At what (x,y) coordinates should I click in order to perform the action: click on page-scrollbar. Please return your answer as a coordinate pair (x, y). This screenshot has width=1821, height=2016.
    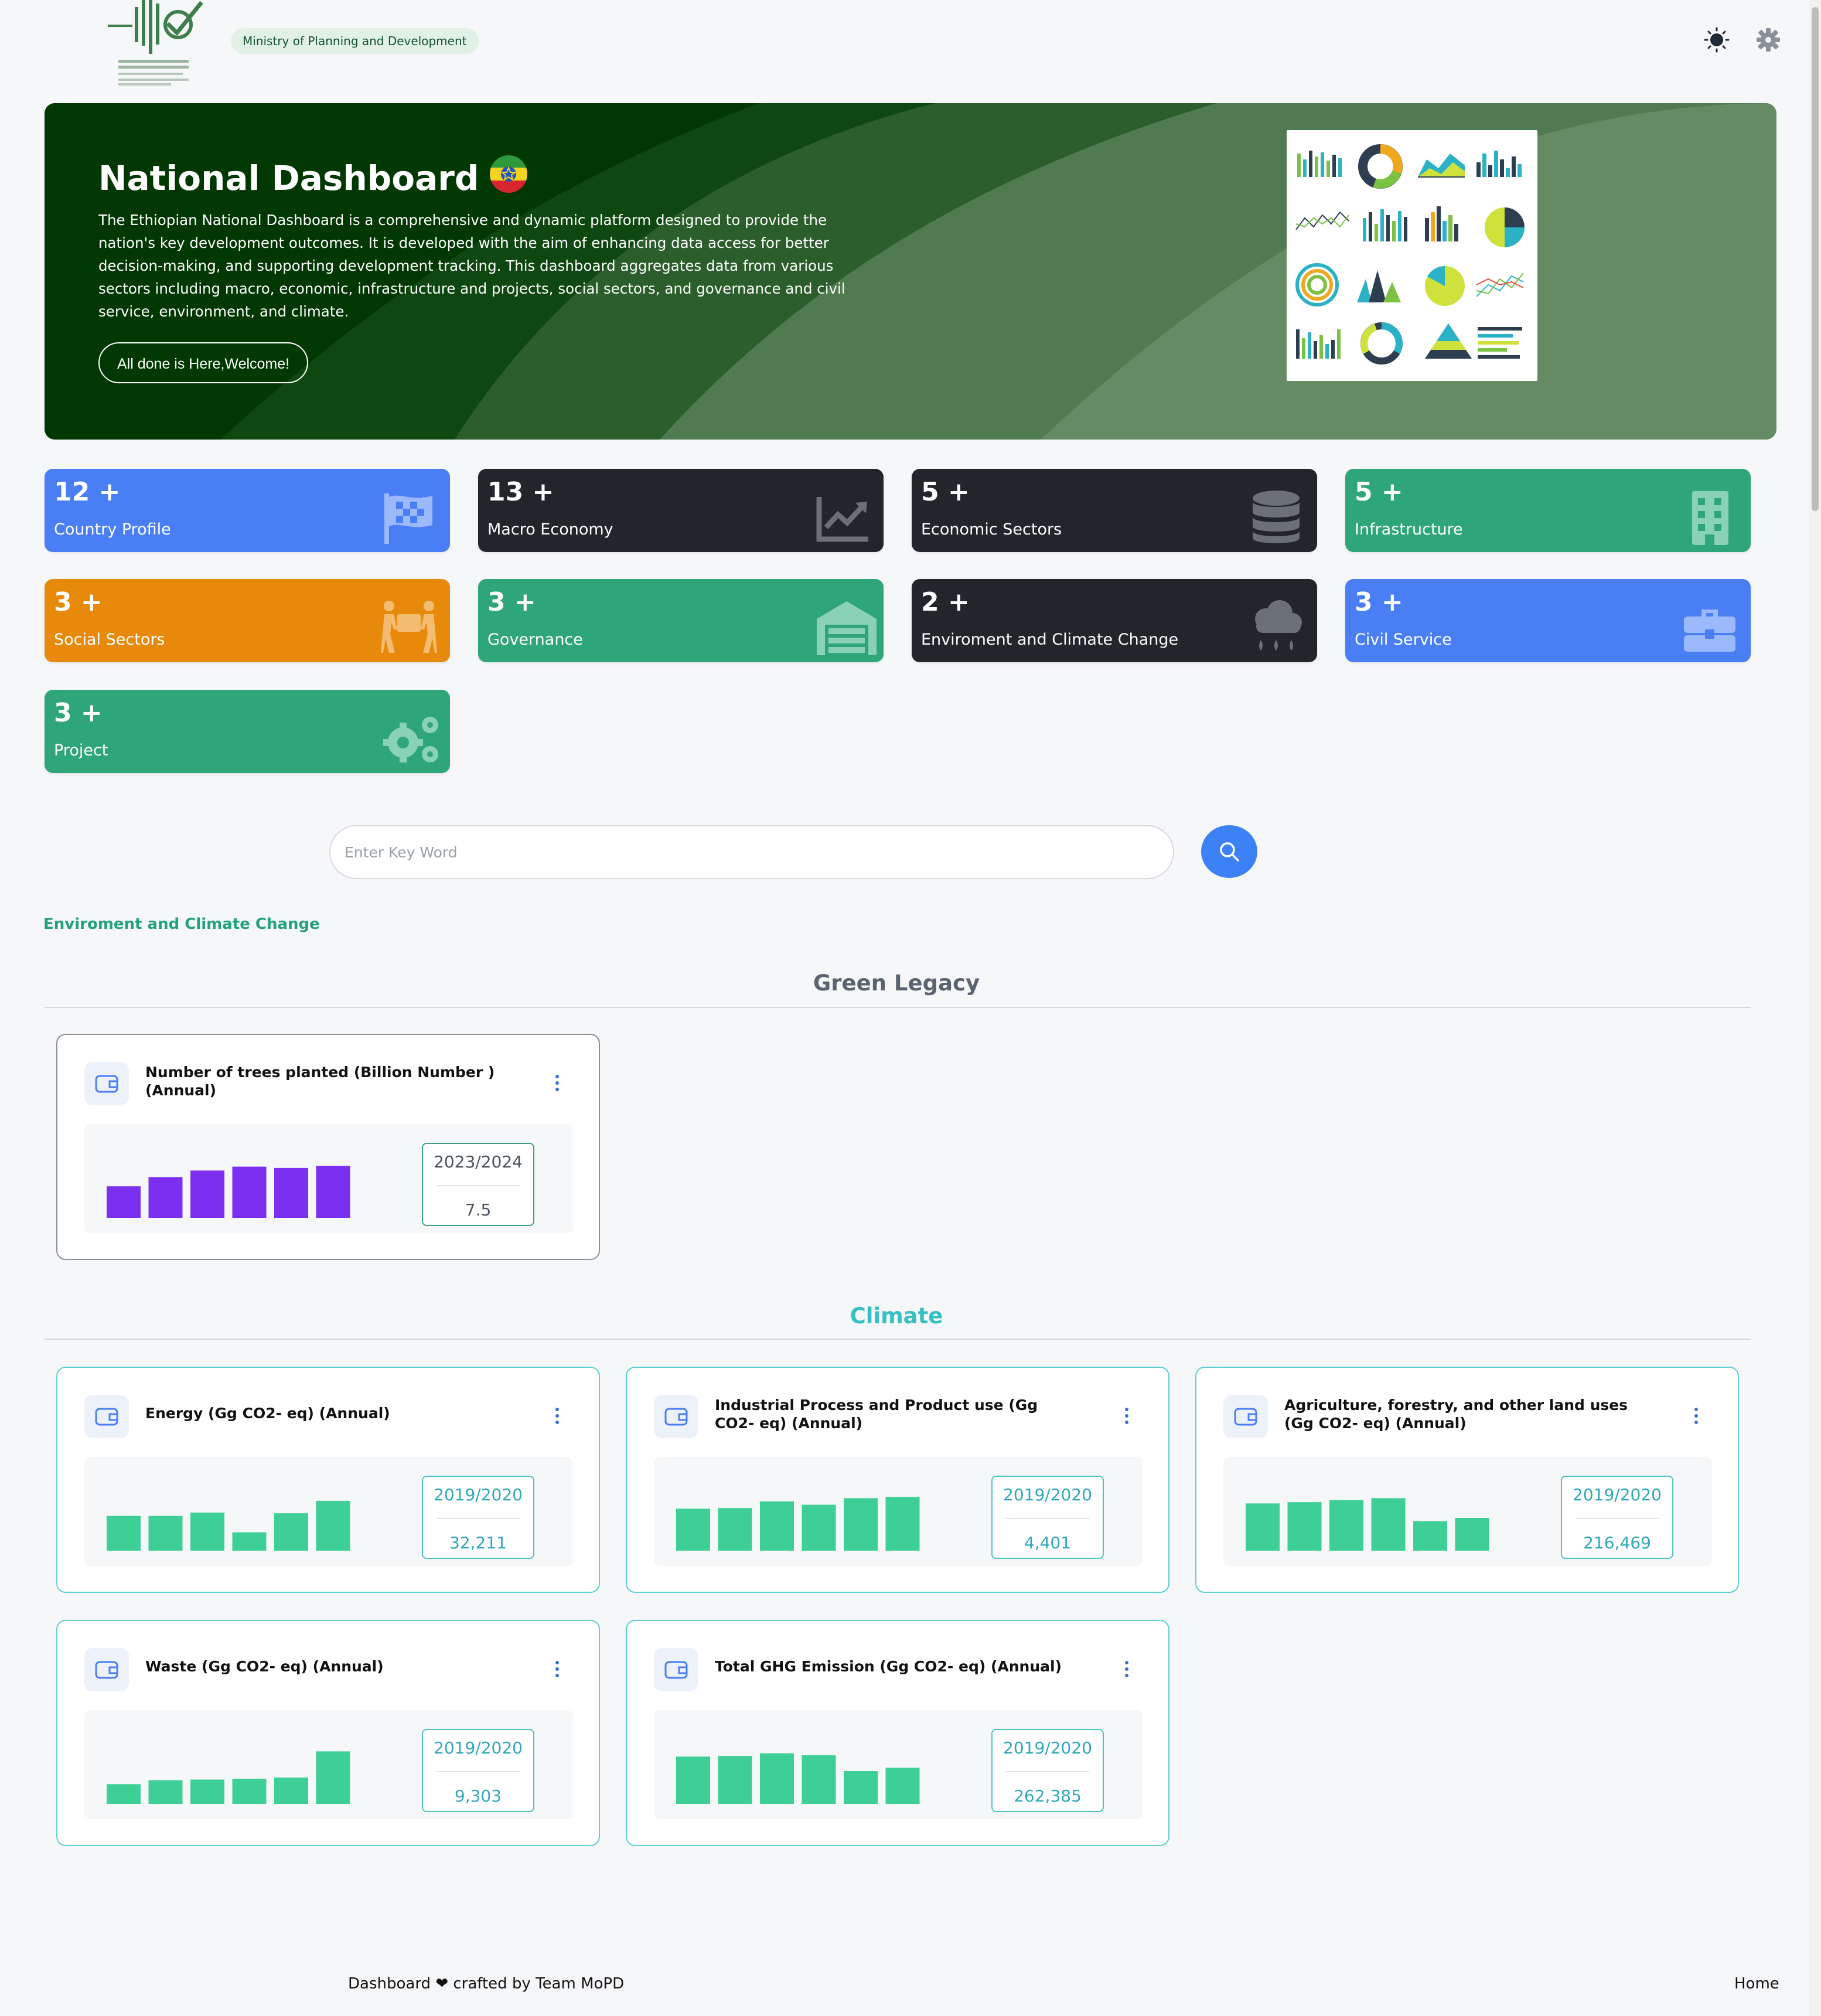
    Looking at the image, I should click on (1815, 1008).